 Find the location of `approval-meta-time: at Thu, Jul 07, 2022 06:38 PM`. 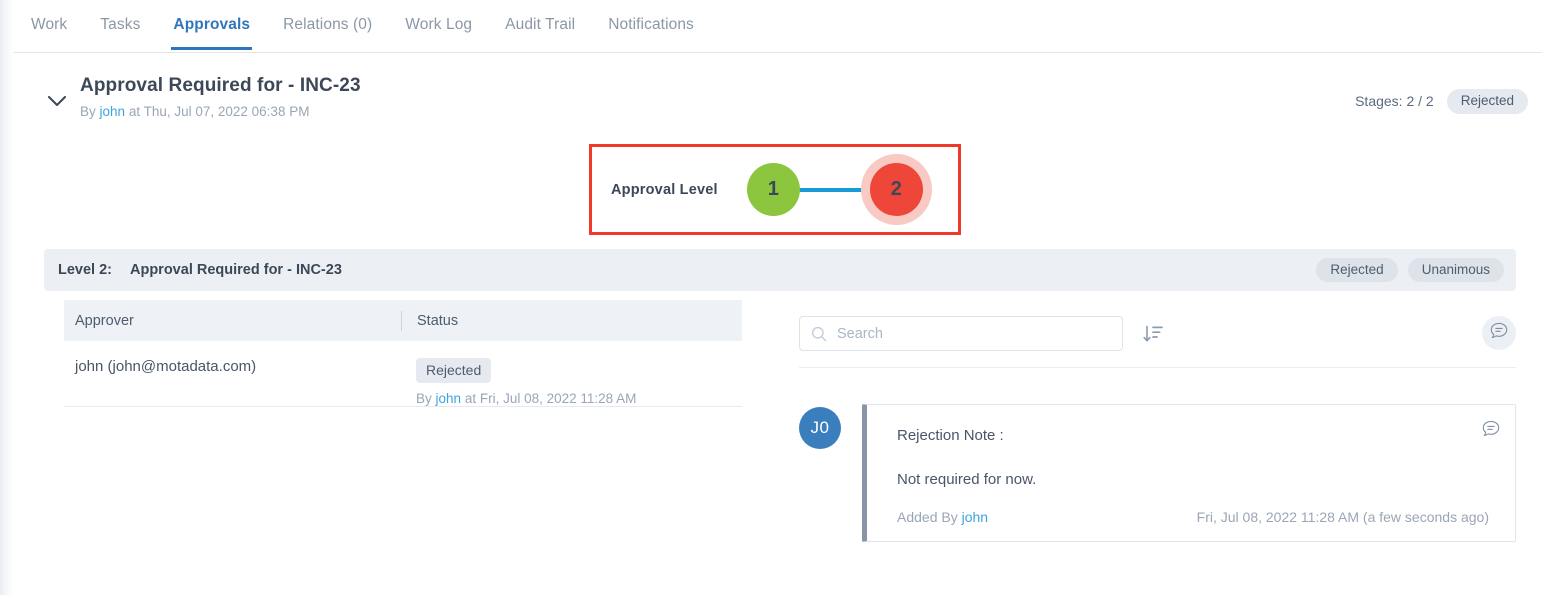

approval-meta-time: at Thu, Jul 07, 2022 06:38 PM is located at coordinates (219, 111).